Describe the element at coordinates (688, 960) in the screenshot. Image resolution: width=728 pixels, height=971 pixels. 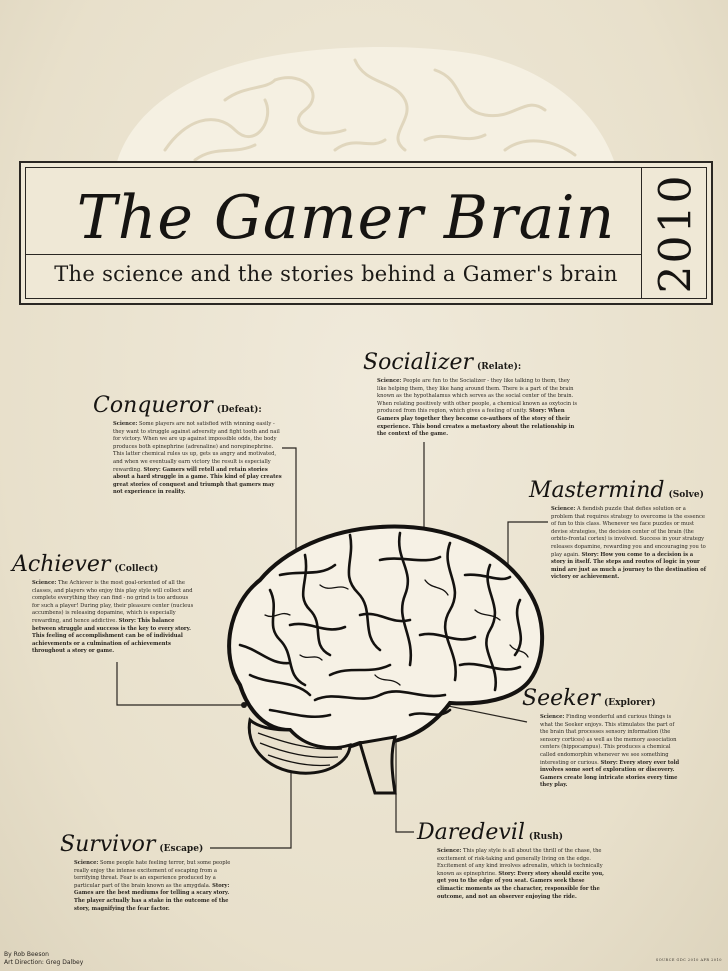
I see `source-note: SOURCE GDC 2010 APR 2010` at that location.